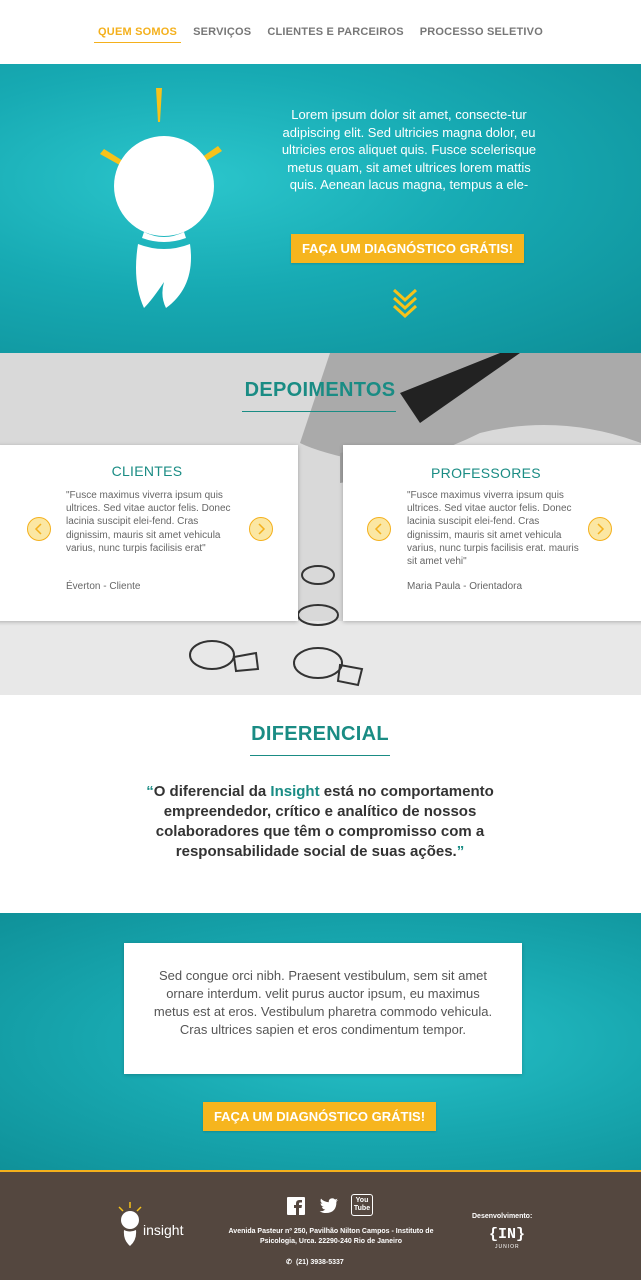  I want to click on phone-number: (21) 3938-5337, so click(319, 1262).